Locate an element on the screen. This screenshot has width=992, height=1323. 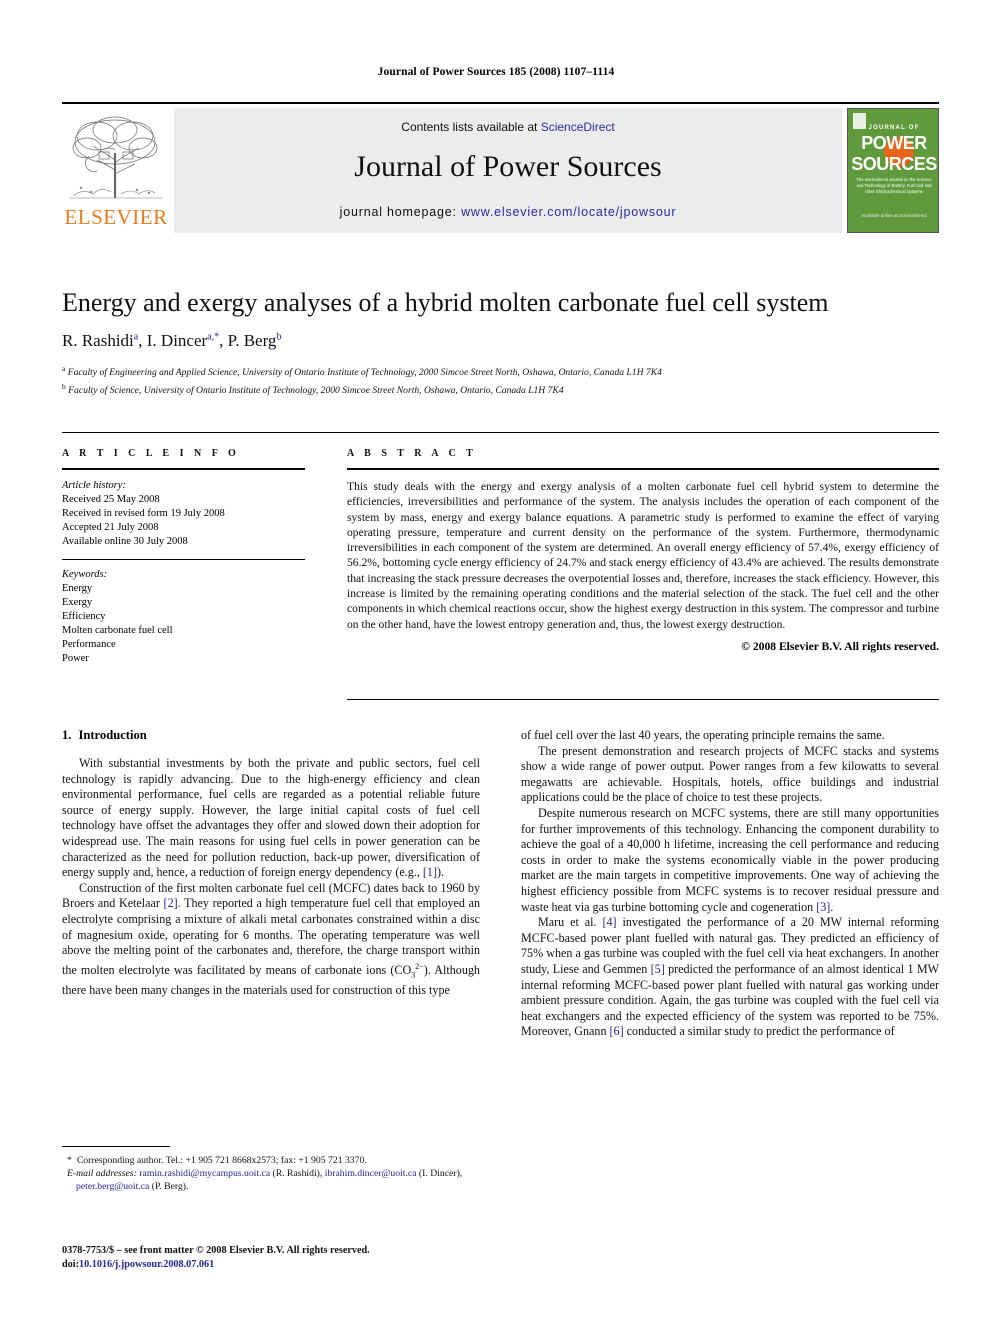
section-number: 1. is located at coordinates (67, 735).